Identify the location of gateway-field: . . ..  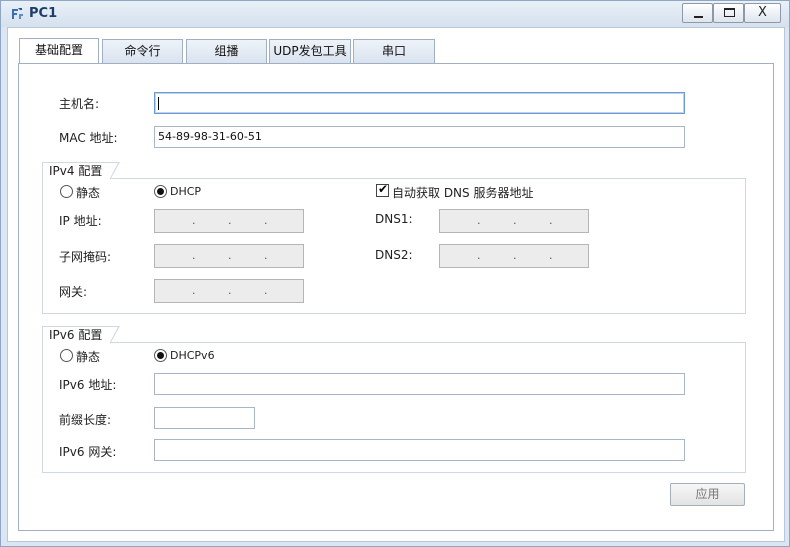
(229, 291).